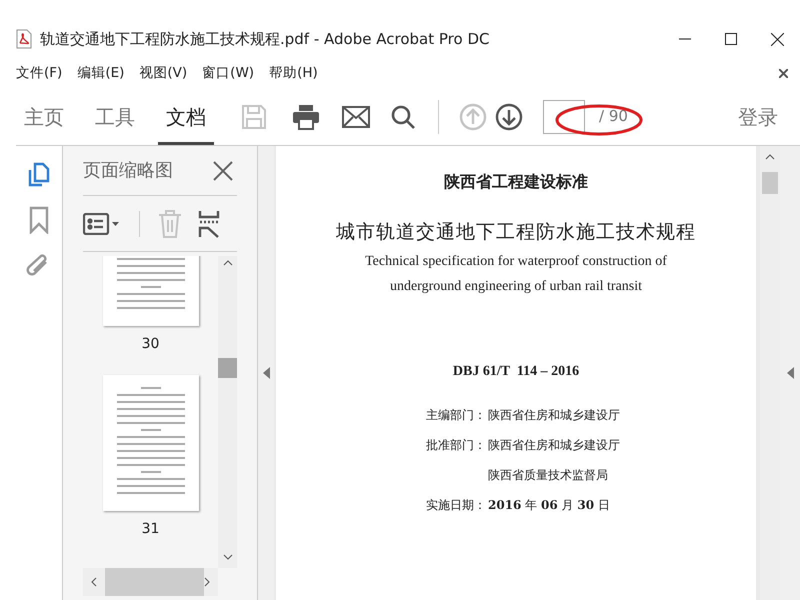  What do you see at coordinates (128, 171) in the screenshot?
I see `panel-title: 页面缩略图` at bounding box center [128, 171].